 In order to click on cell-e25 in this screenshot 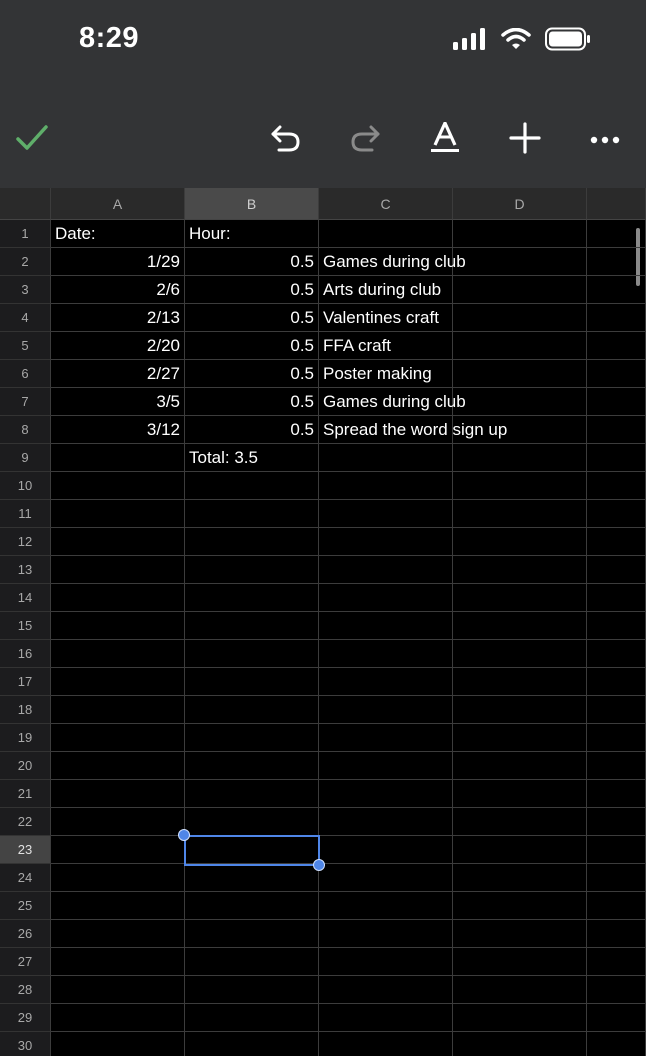, I will do `click(616, 906)`.